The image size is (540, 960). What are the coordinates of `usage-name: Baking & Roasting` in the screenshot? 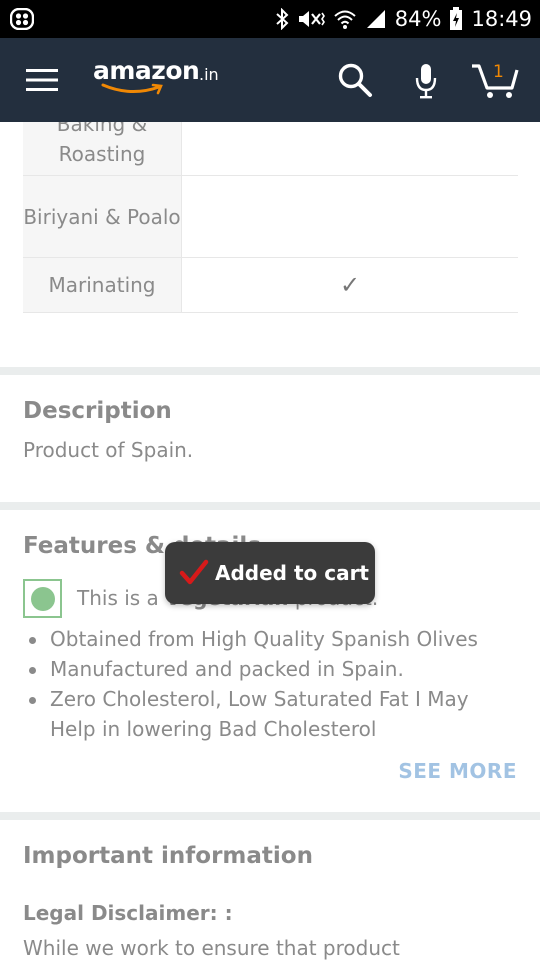 It's located at (102, 148).